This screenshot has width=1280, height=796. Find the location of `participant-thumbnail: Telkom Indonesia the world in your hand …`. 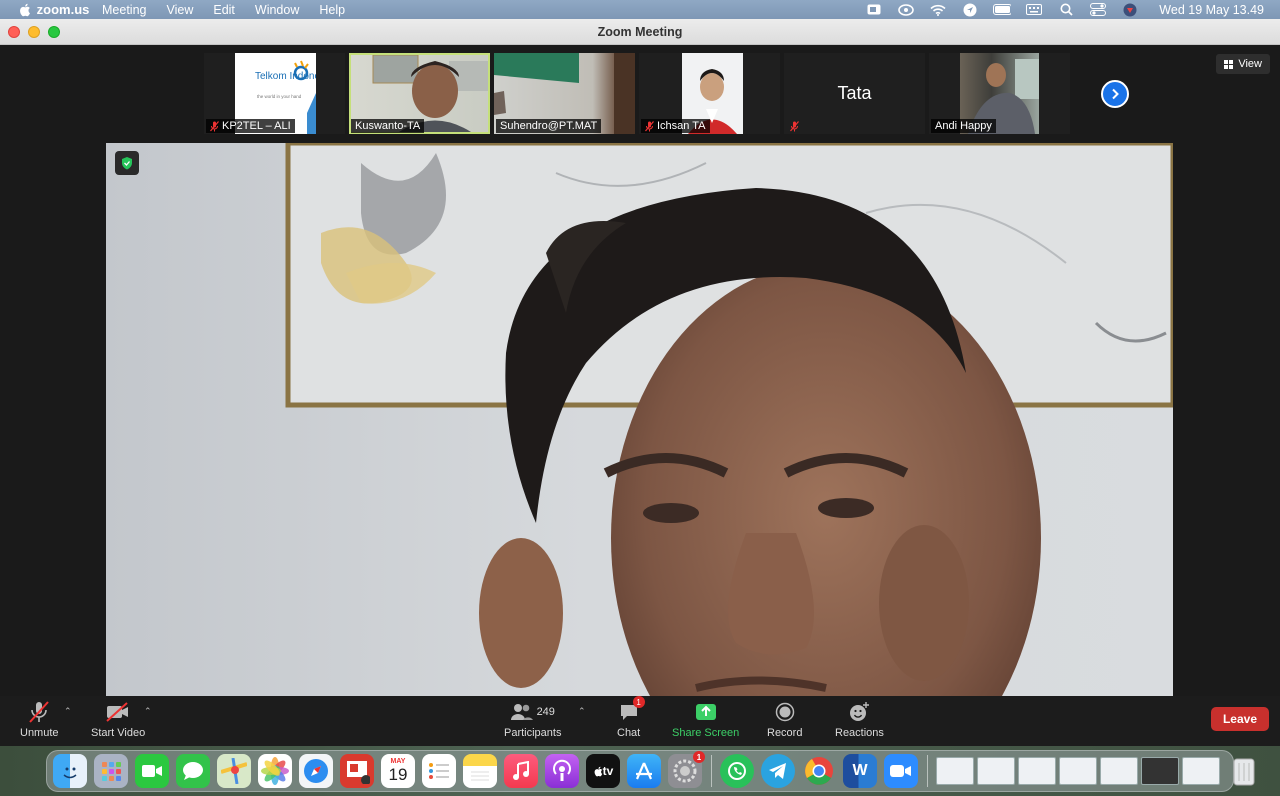

participant-thumbnail: Telkom Indonesia the world in your hand … is located at coordinates (274, 93).